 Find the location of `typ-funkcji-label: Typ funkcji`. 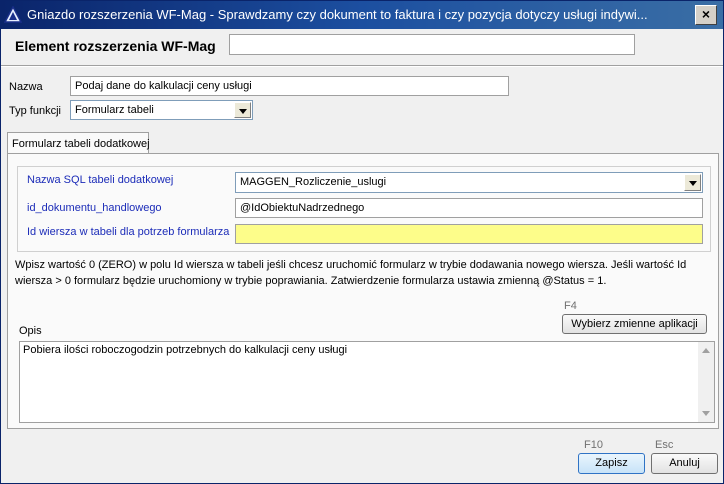

typ-funkcji-label: Typ funkcji is located at coordinates (35, 111).